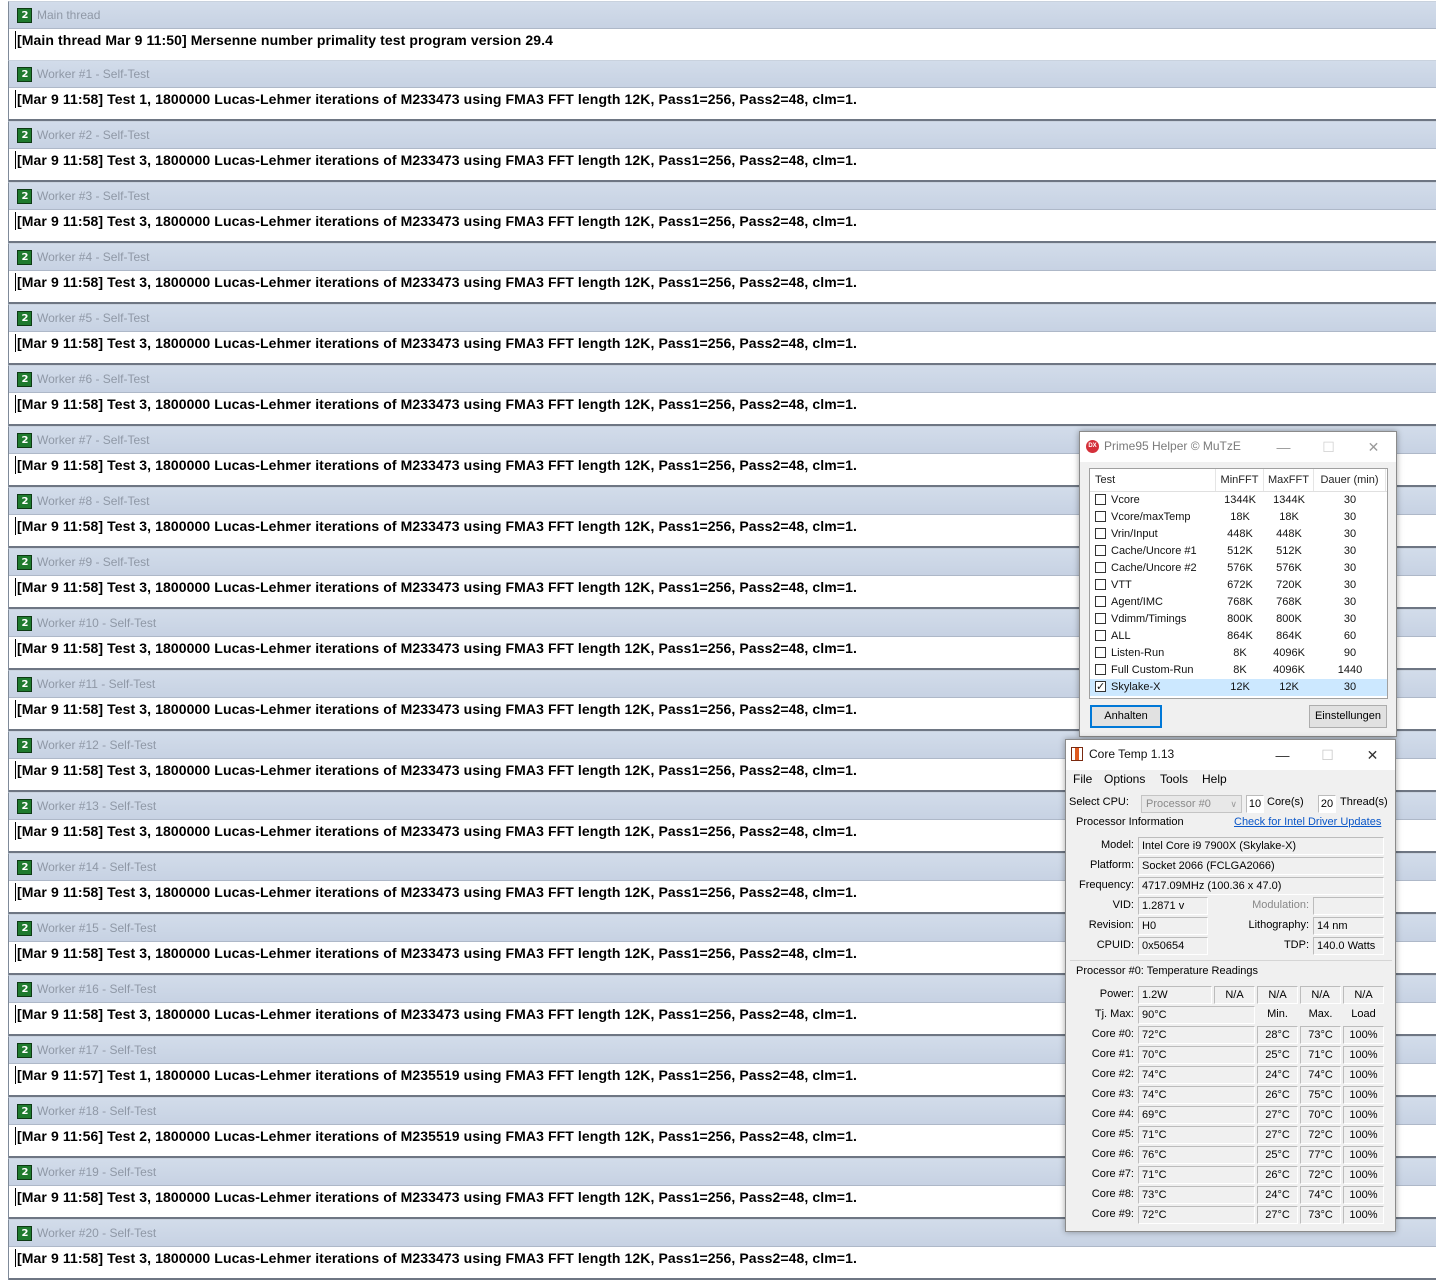 This screenshot has width=1436, height=1280. I want to click on core-label: Core #4:, so click(1112, 1114).